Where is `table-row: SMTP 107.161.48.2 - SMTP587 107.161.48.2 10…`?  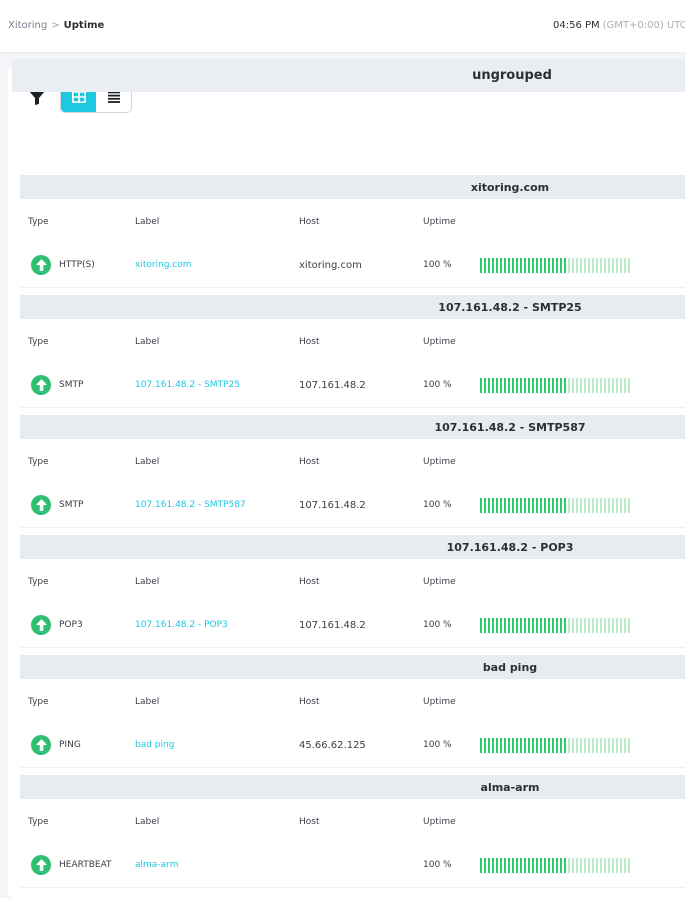 table-row: SMTP 107.161.48.2 - SMTP587 107.161.48.2 10… is located at coordinates (352, 506).